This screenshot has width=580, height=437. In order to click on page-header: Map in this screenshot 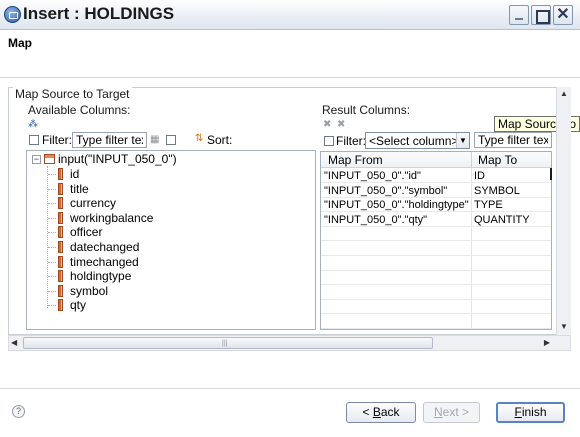, I will do `click(290, 54)`.